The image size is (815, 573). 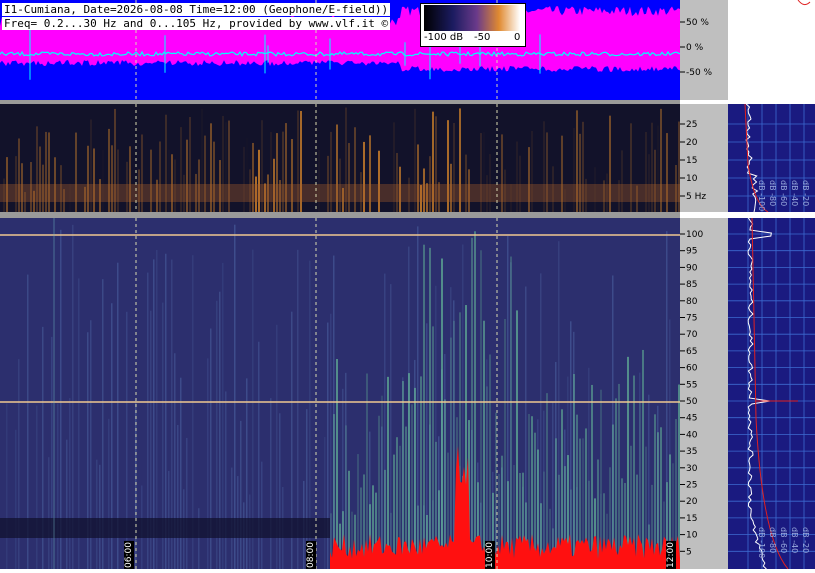 What do you see at coordinates (761, 196) in the screenshot?
I see `side-db-label: dB -100` at bounding box center [761, 196].